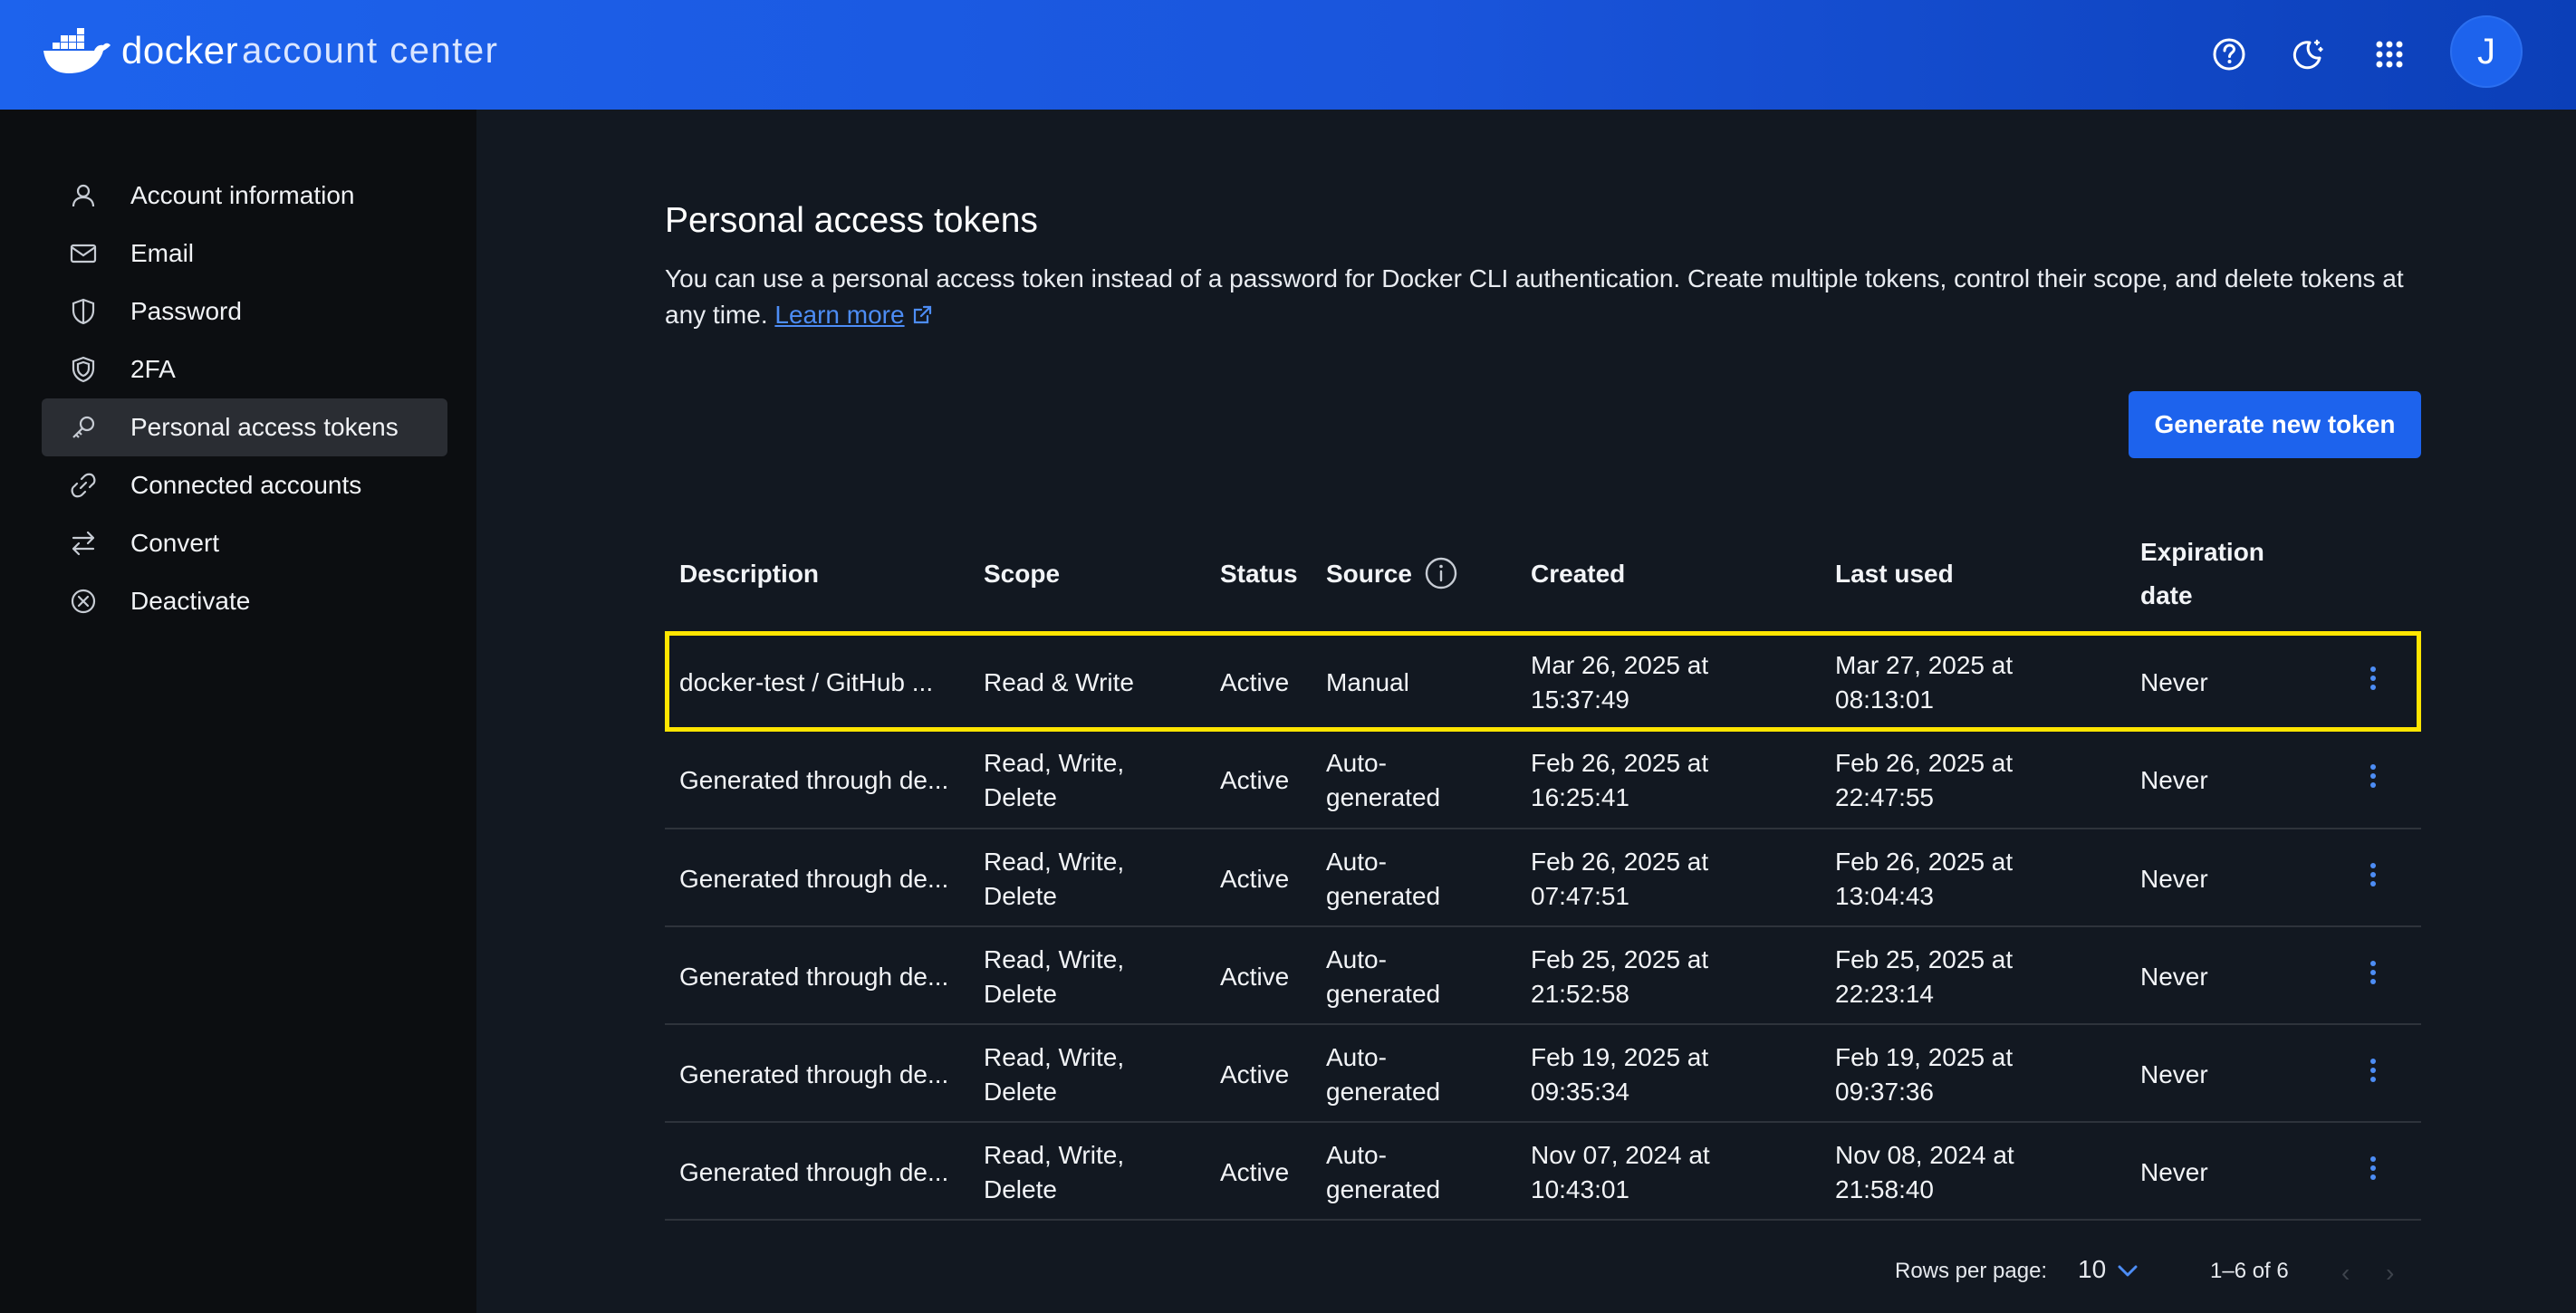 The height and width of the screenshot is (1313, 2576). I want to click on sidebar-item-connected-accounts: Connected accounts, so click(244, 485).